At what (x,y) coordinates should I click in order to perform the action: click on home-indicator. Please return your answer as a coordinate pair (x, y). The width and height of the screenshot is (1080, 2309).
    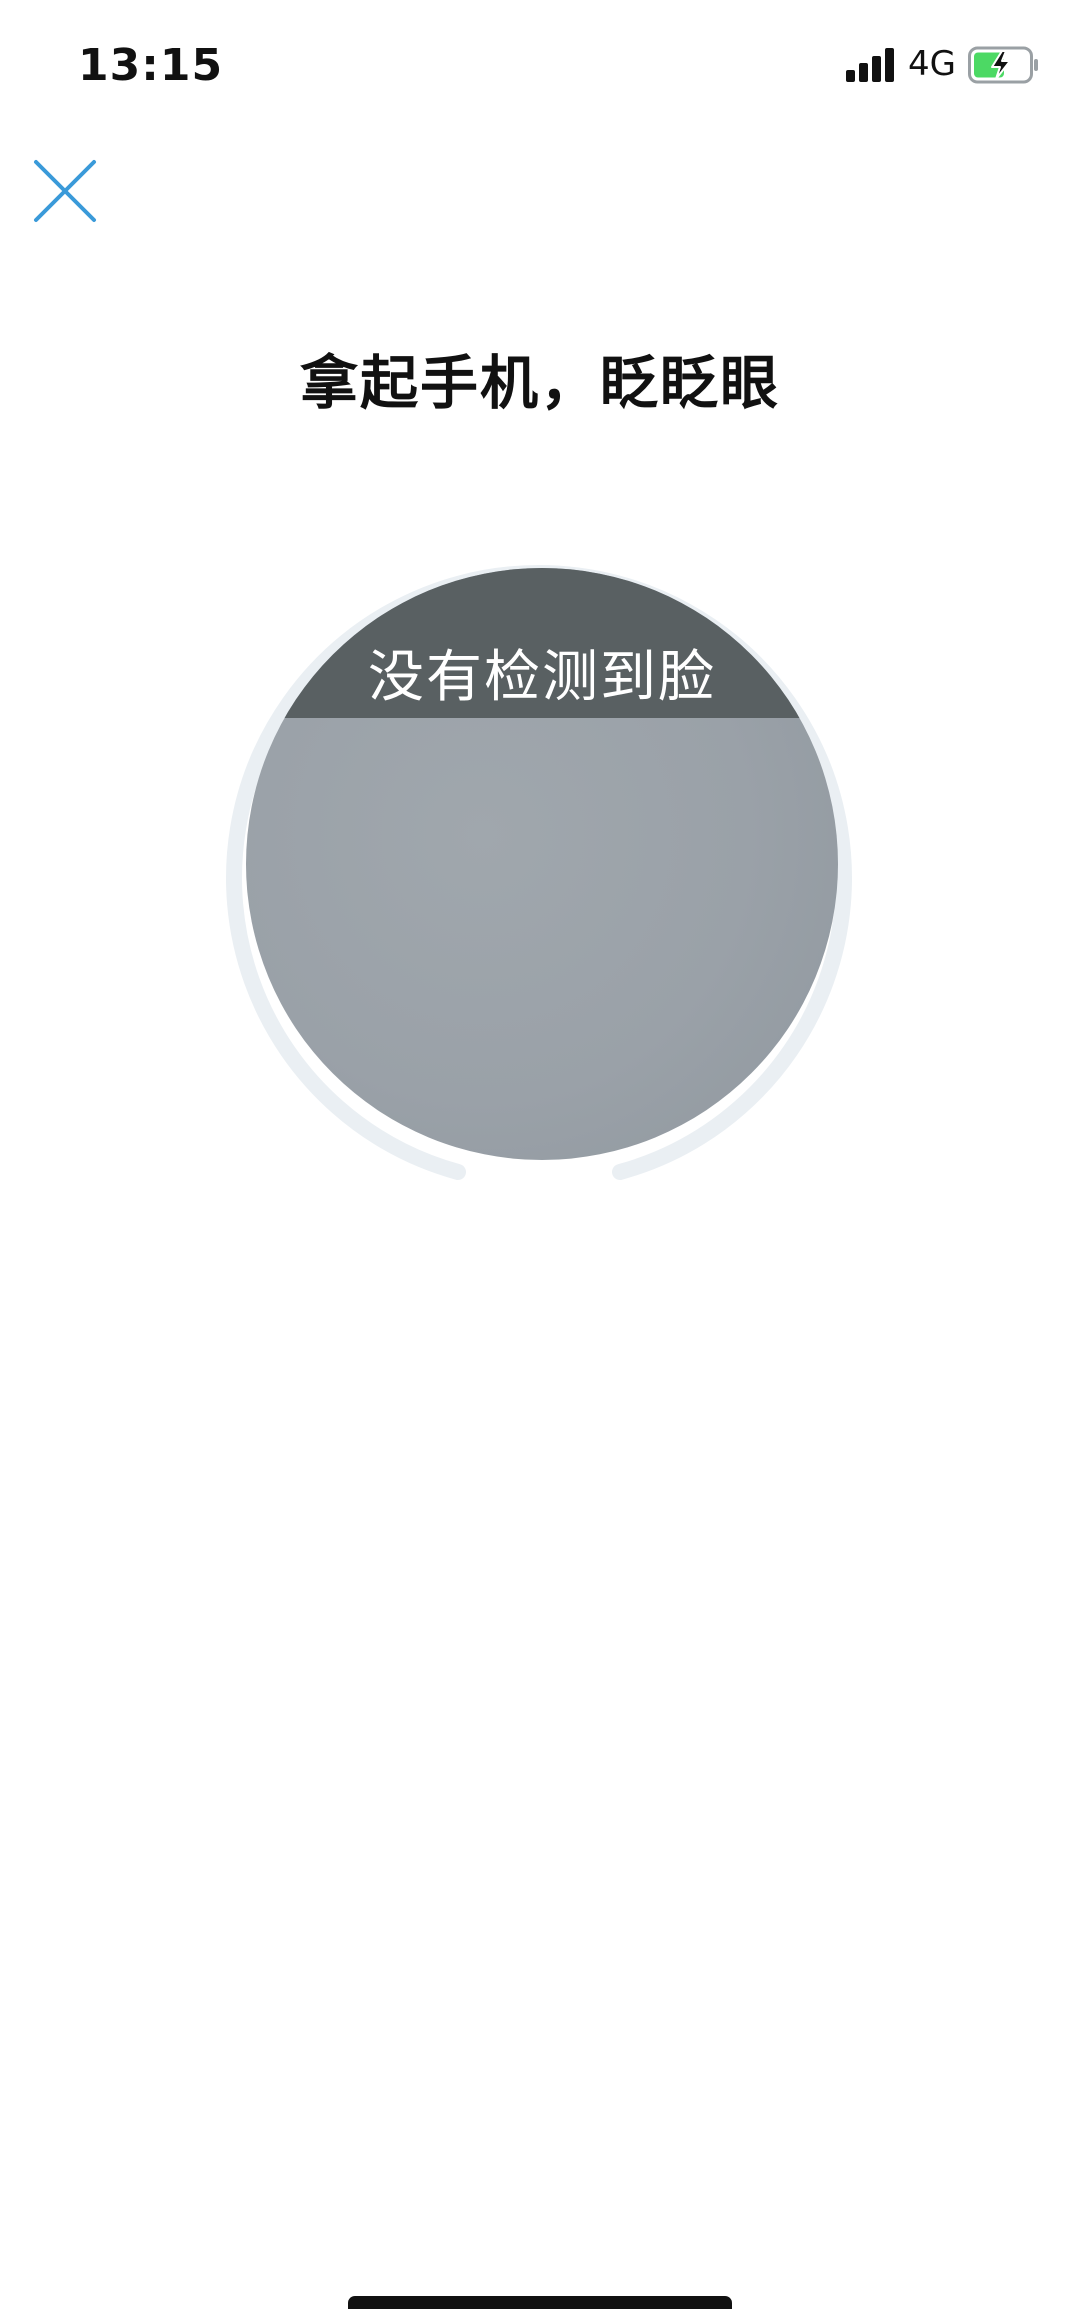
    Looking at the image, I should click on (540, 2302).